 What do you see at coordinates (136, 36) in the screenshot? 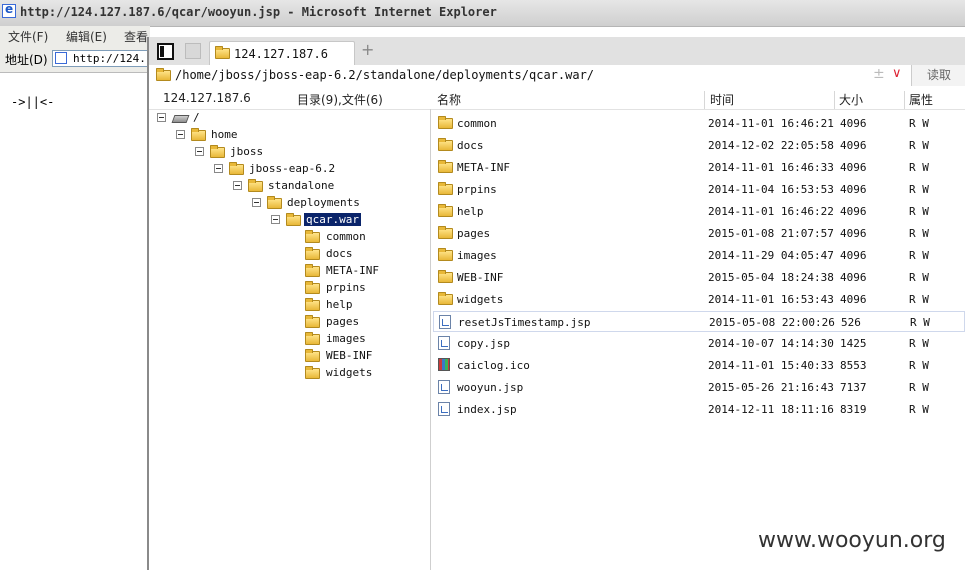
I see `menu-view: 查看` at bounding box center [136, 36].